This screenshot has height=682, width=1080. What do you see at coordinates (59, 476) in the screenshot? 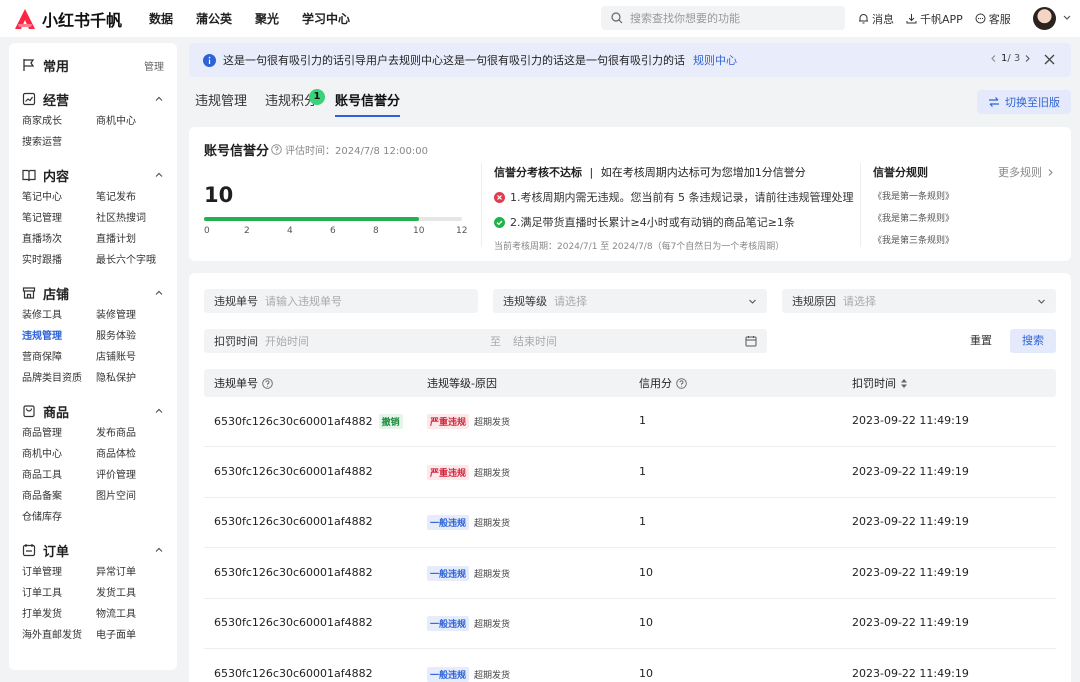
I see `sidebar-item-goods-tools: 商品工具` at bounding box center [59, 476].